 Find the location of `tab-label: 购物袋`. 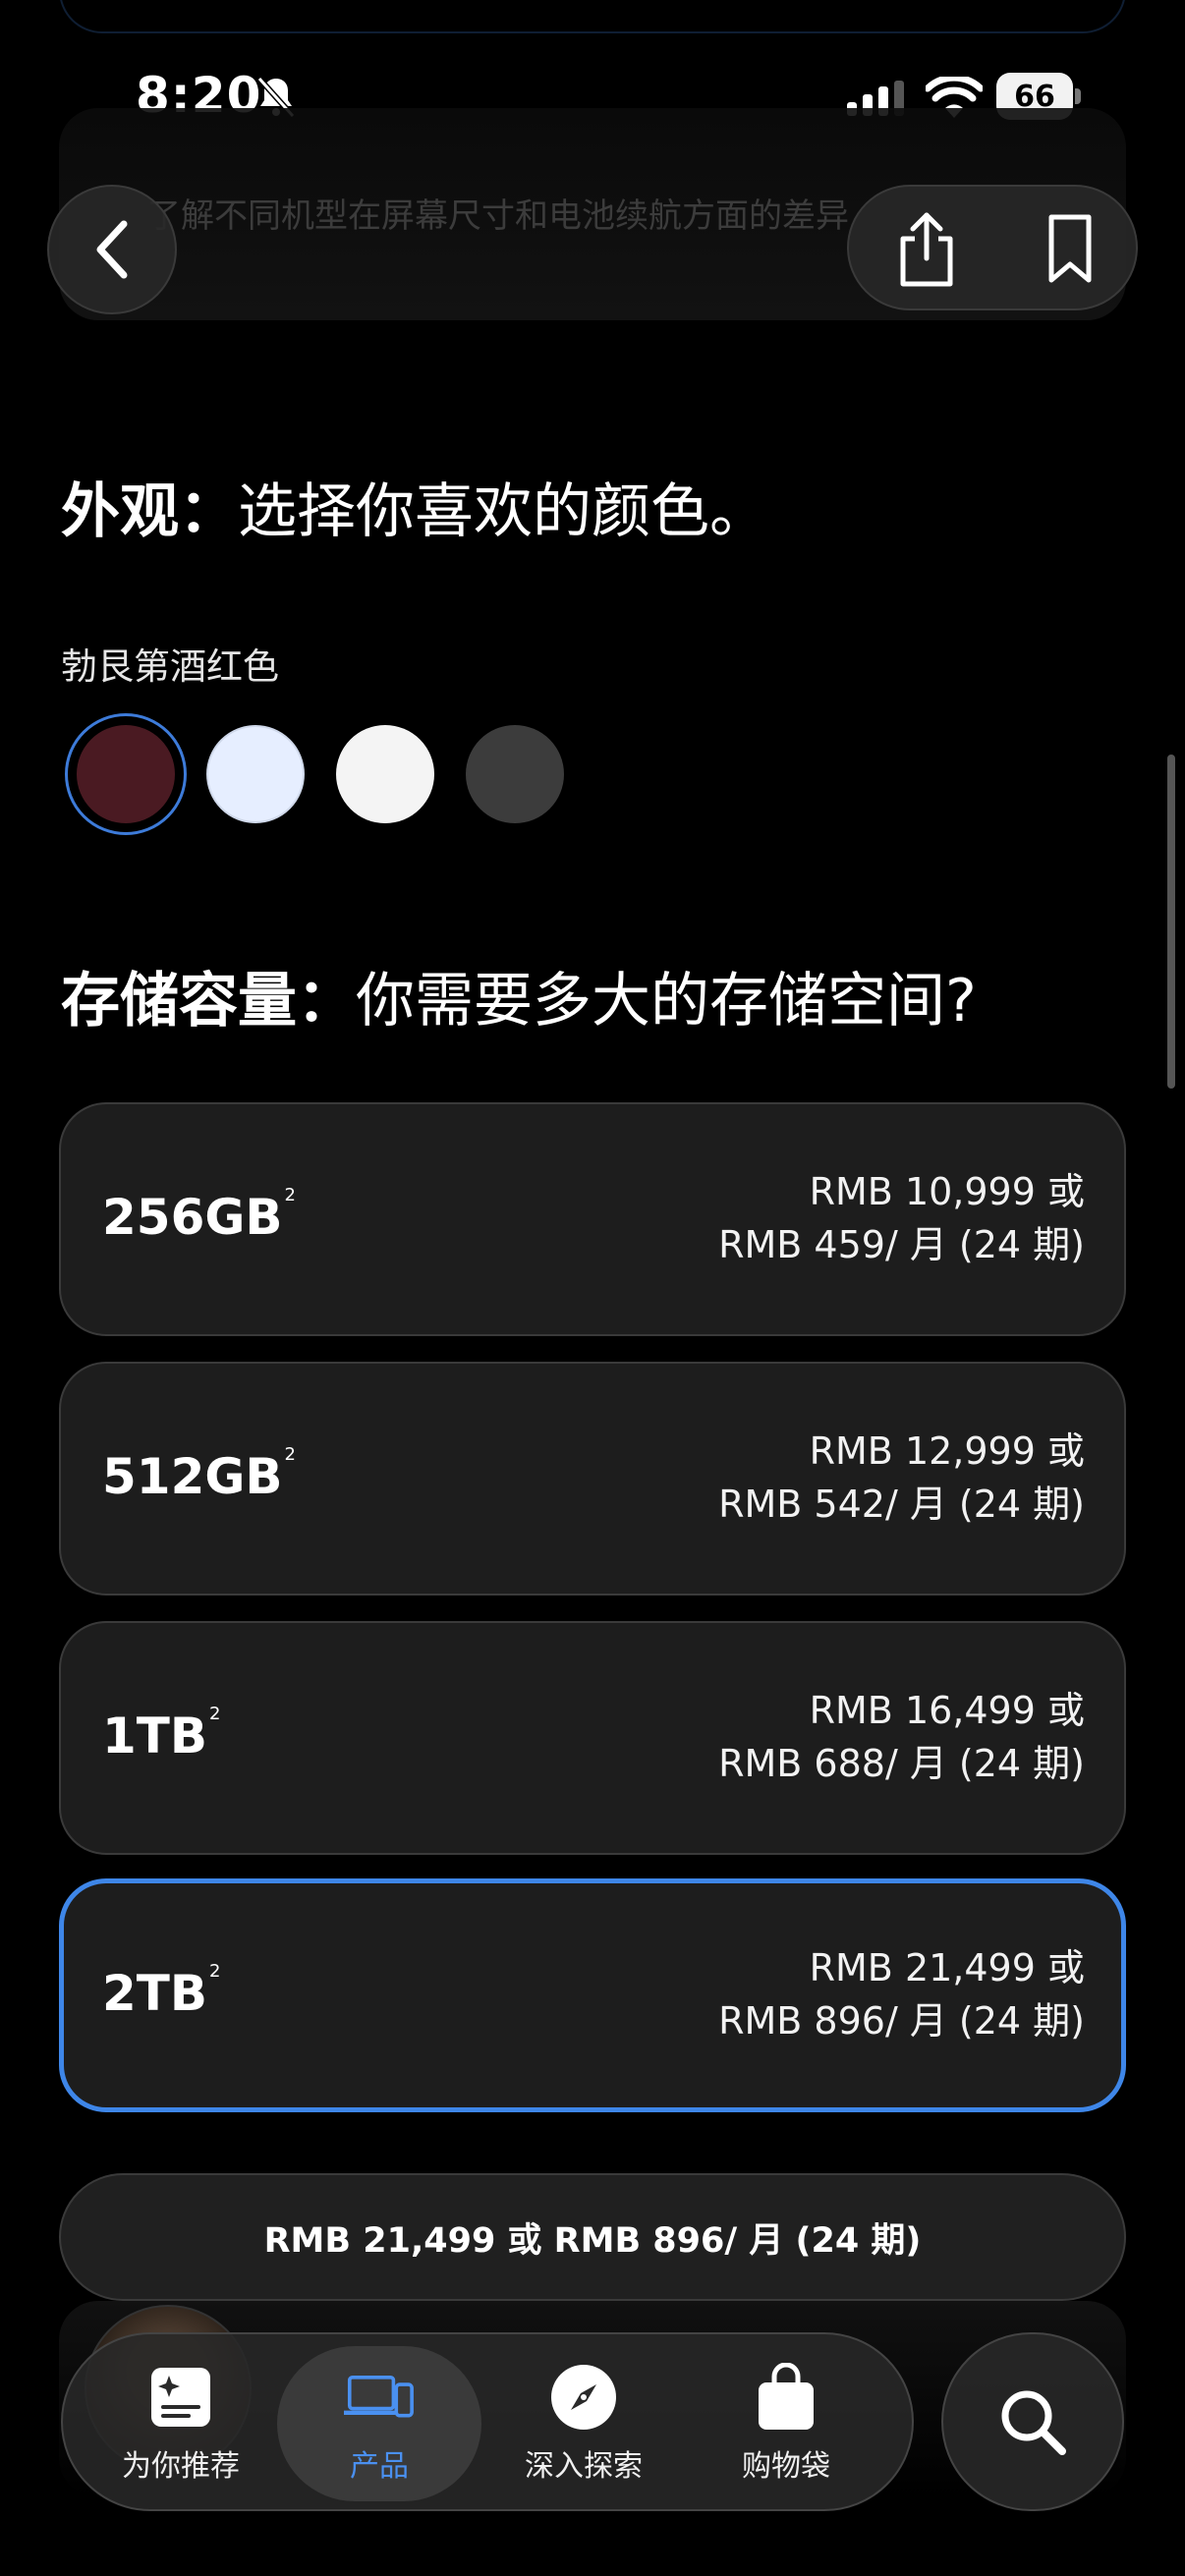

tab-label: 购物袋 is located at coordinates (786, 2466).